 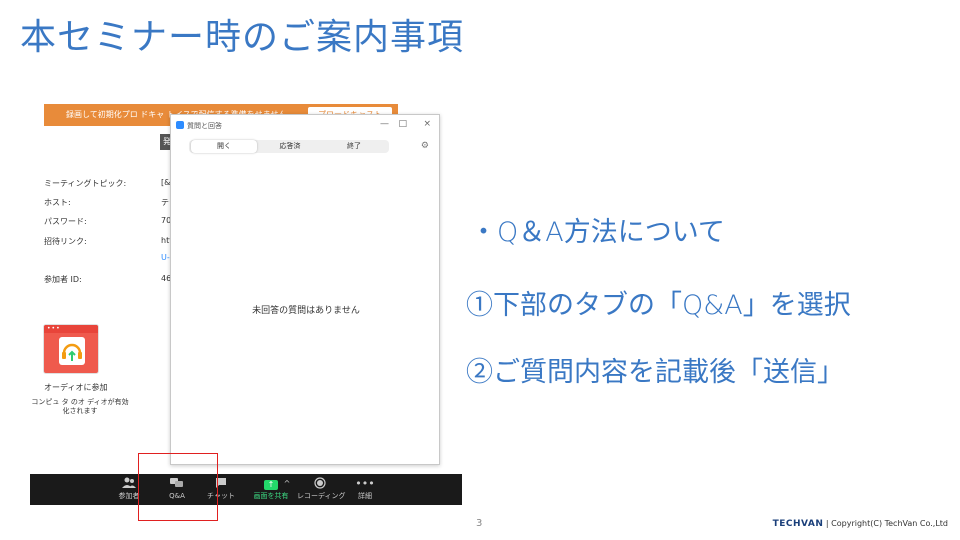 What do you see at coordinates (242, 37) in the screenshot?
I see `slide-title: 本セミナー時のご案内事項` at bounding box center [242, 37].